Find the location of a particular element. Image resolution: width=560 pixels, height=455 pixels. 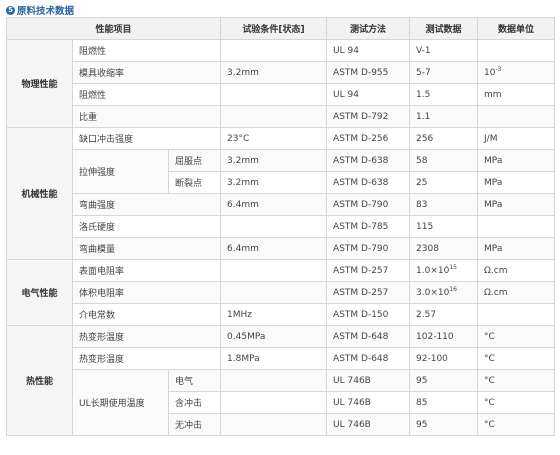

method-cell: ASTM D-638 is located at coordinates (368, 160).